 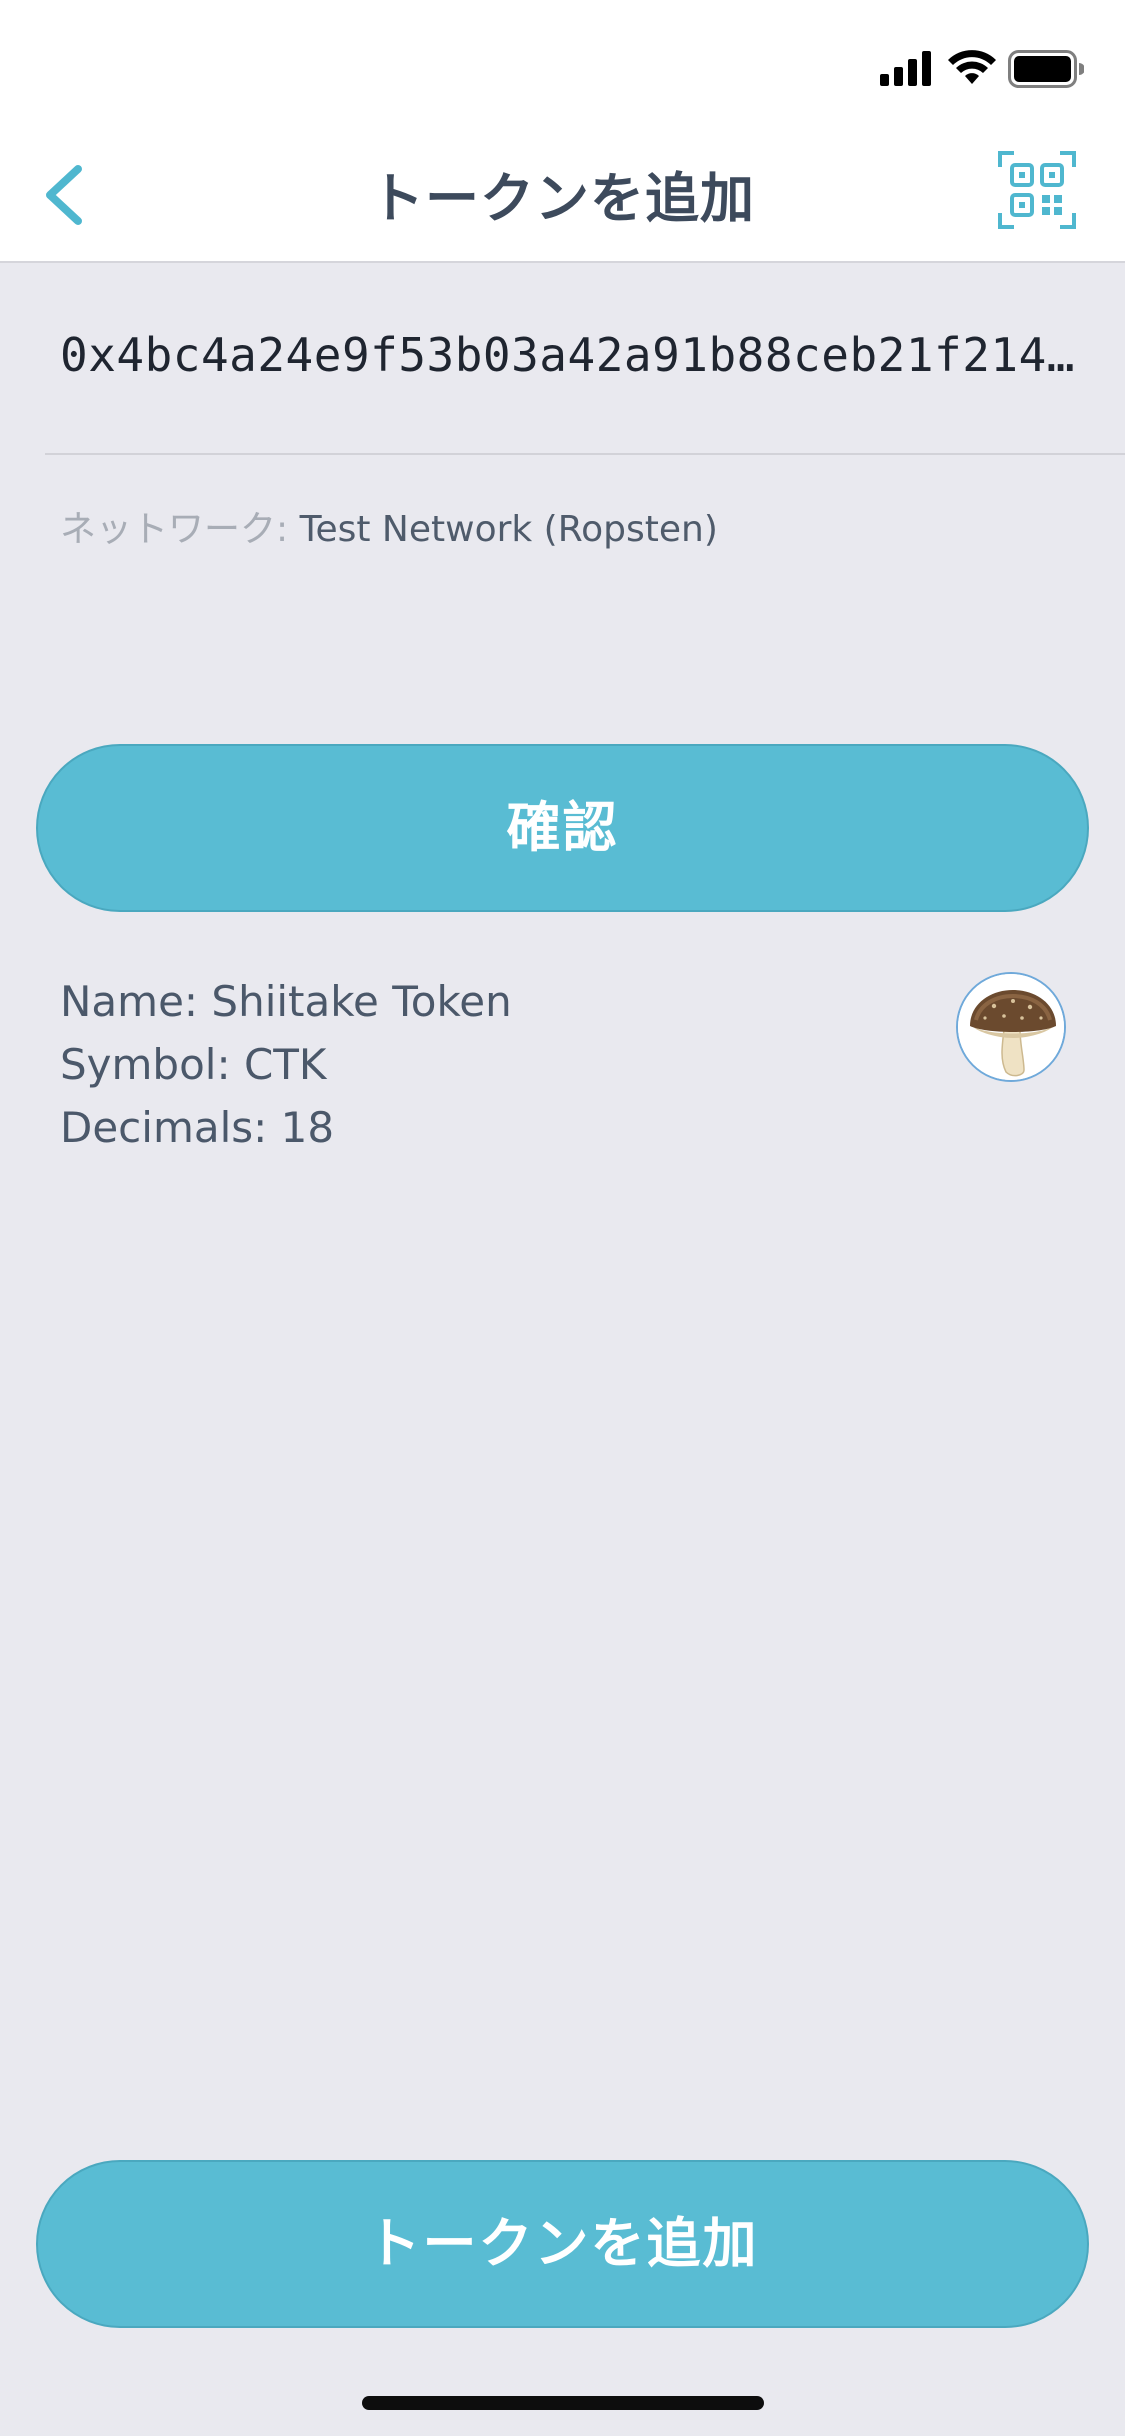 What do you see at coordinates (972, 67) in the screenshot?
I see `wifi-icon` at bounding box center [972, 67].